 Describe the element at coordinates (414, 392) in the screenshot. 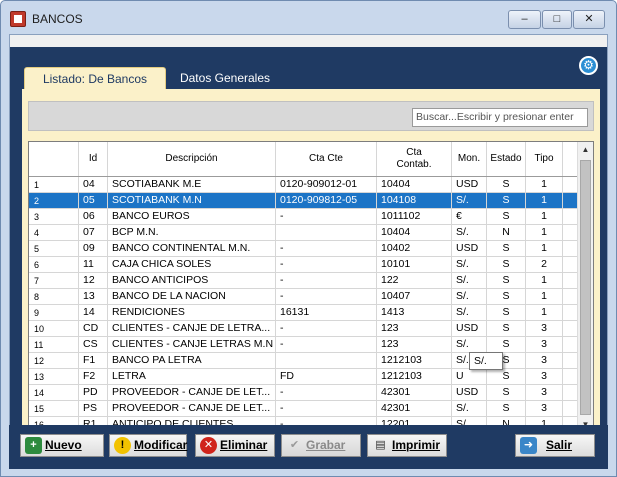

I see `cta-contab-cell: 42301` at that location.